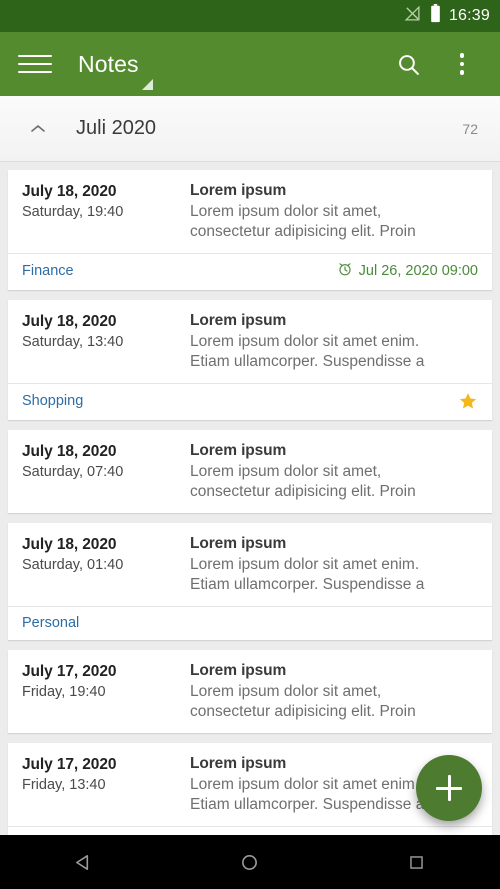  I want to click on status-bar-clock: 16:39, so click(469, 15).